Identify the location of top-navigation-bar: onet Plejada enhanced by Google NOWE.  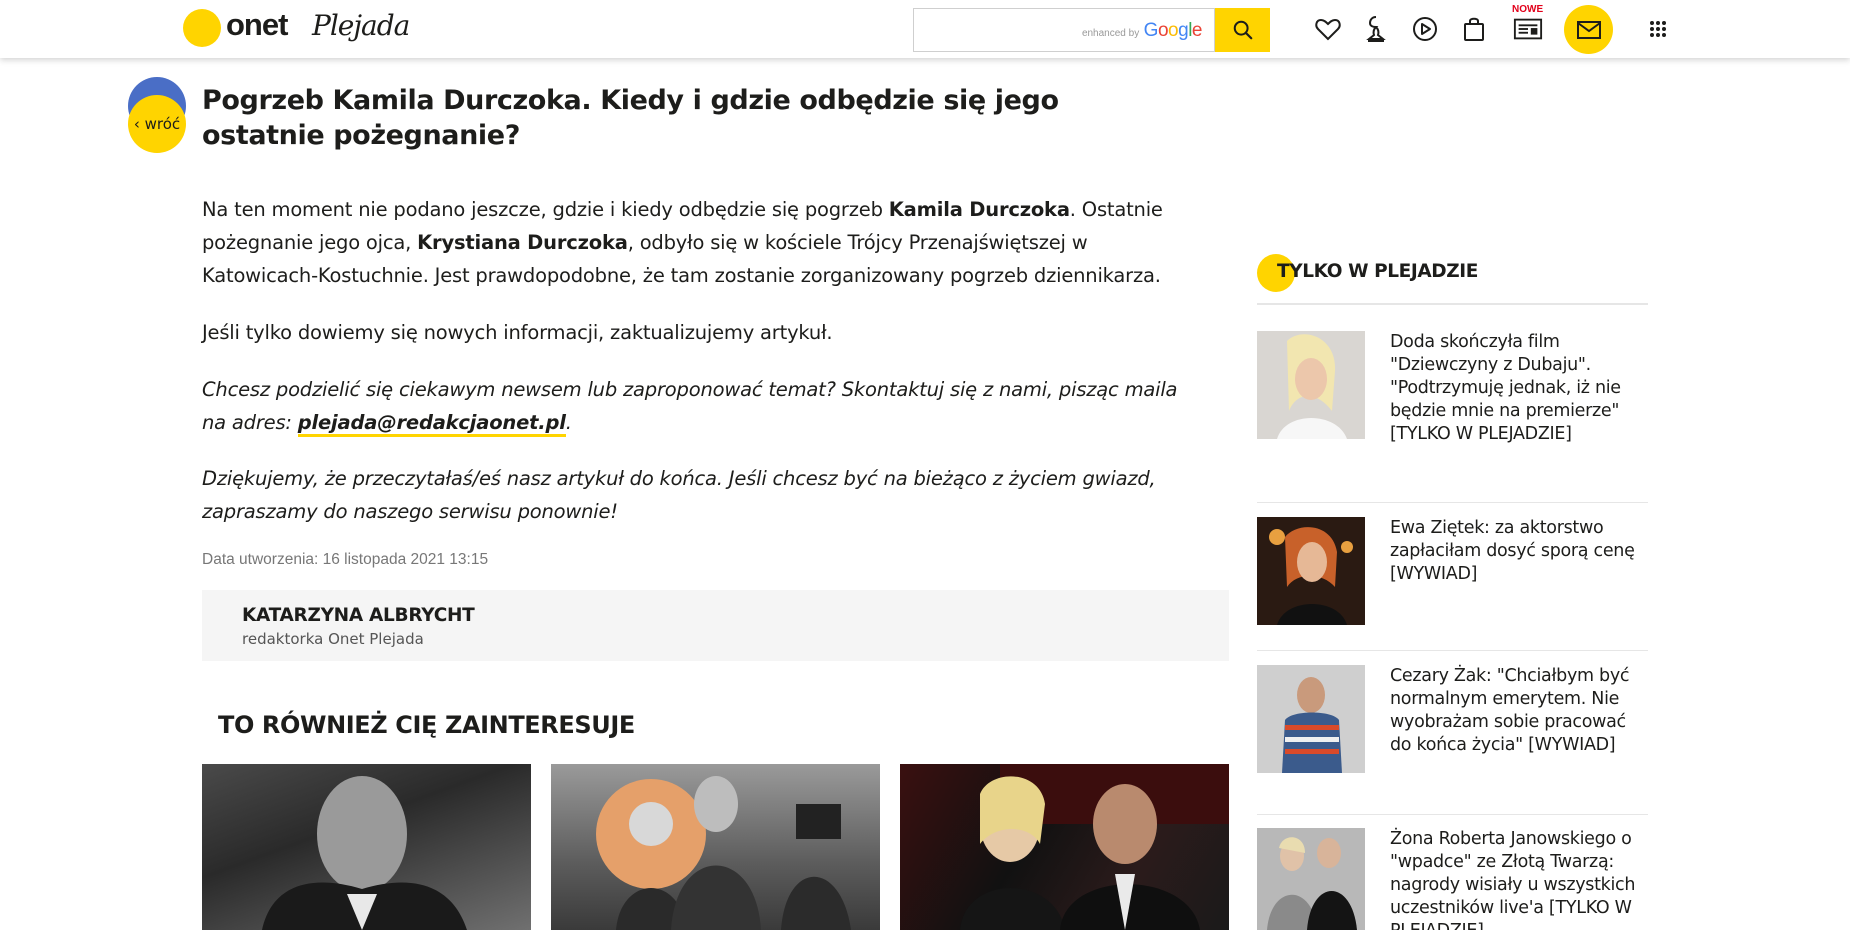
(925, 29).